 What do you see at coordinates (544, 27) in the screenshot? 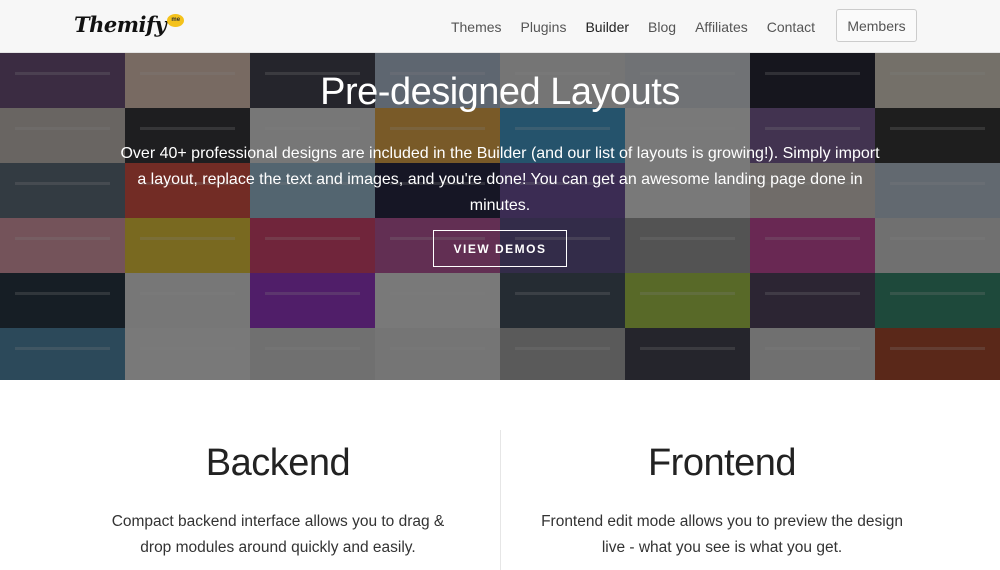
I see `nav-plugins: Plugins` at bounding box center [544, 27].